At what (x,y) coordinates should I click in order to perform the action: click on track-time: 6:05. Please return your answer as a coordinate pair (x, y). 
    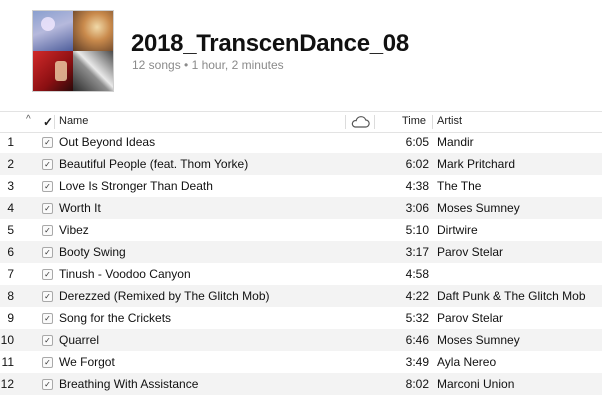
    Looking at the image, I should click on (417, 142).